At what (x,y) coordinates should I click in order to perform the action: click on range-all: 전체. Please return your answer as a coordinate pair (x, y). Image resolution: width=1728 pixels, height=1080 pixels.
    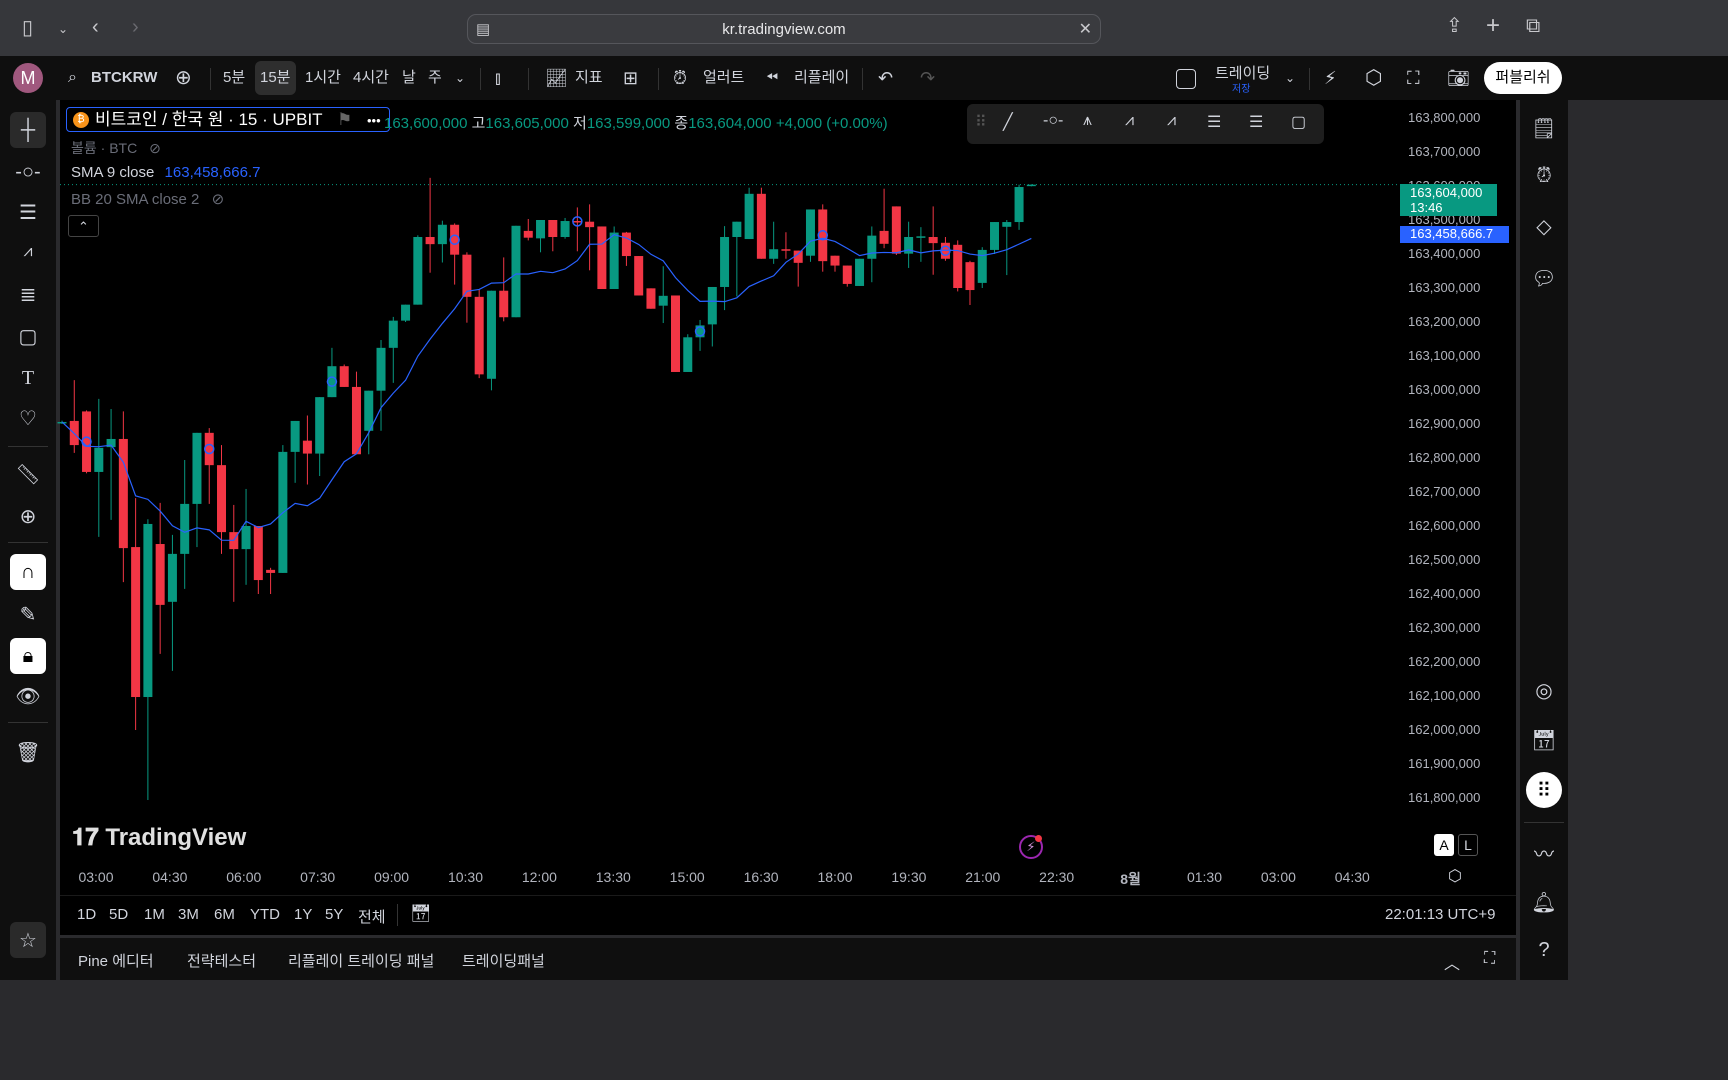
    Looking at the image, I should click on (372, 916).